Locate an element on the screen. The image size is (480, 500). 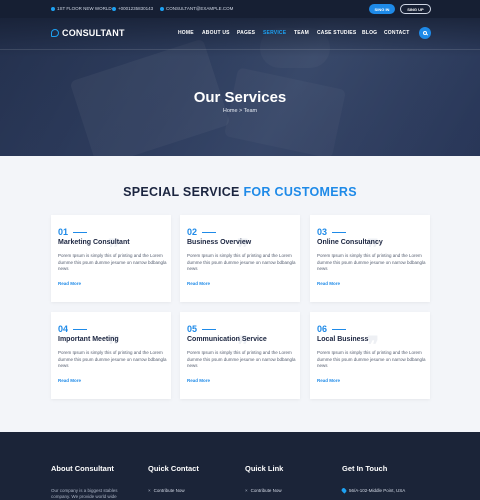
address-text: 1ST FLOOR NEW WORLD is located at coordinates (84, 8).